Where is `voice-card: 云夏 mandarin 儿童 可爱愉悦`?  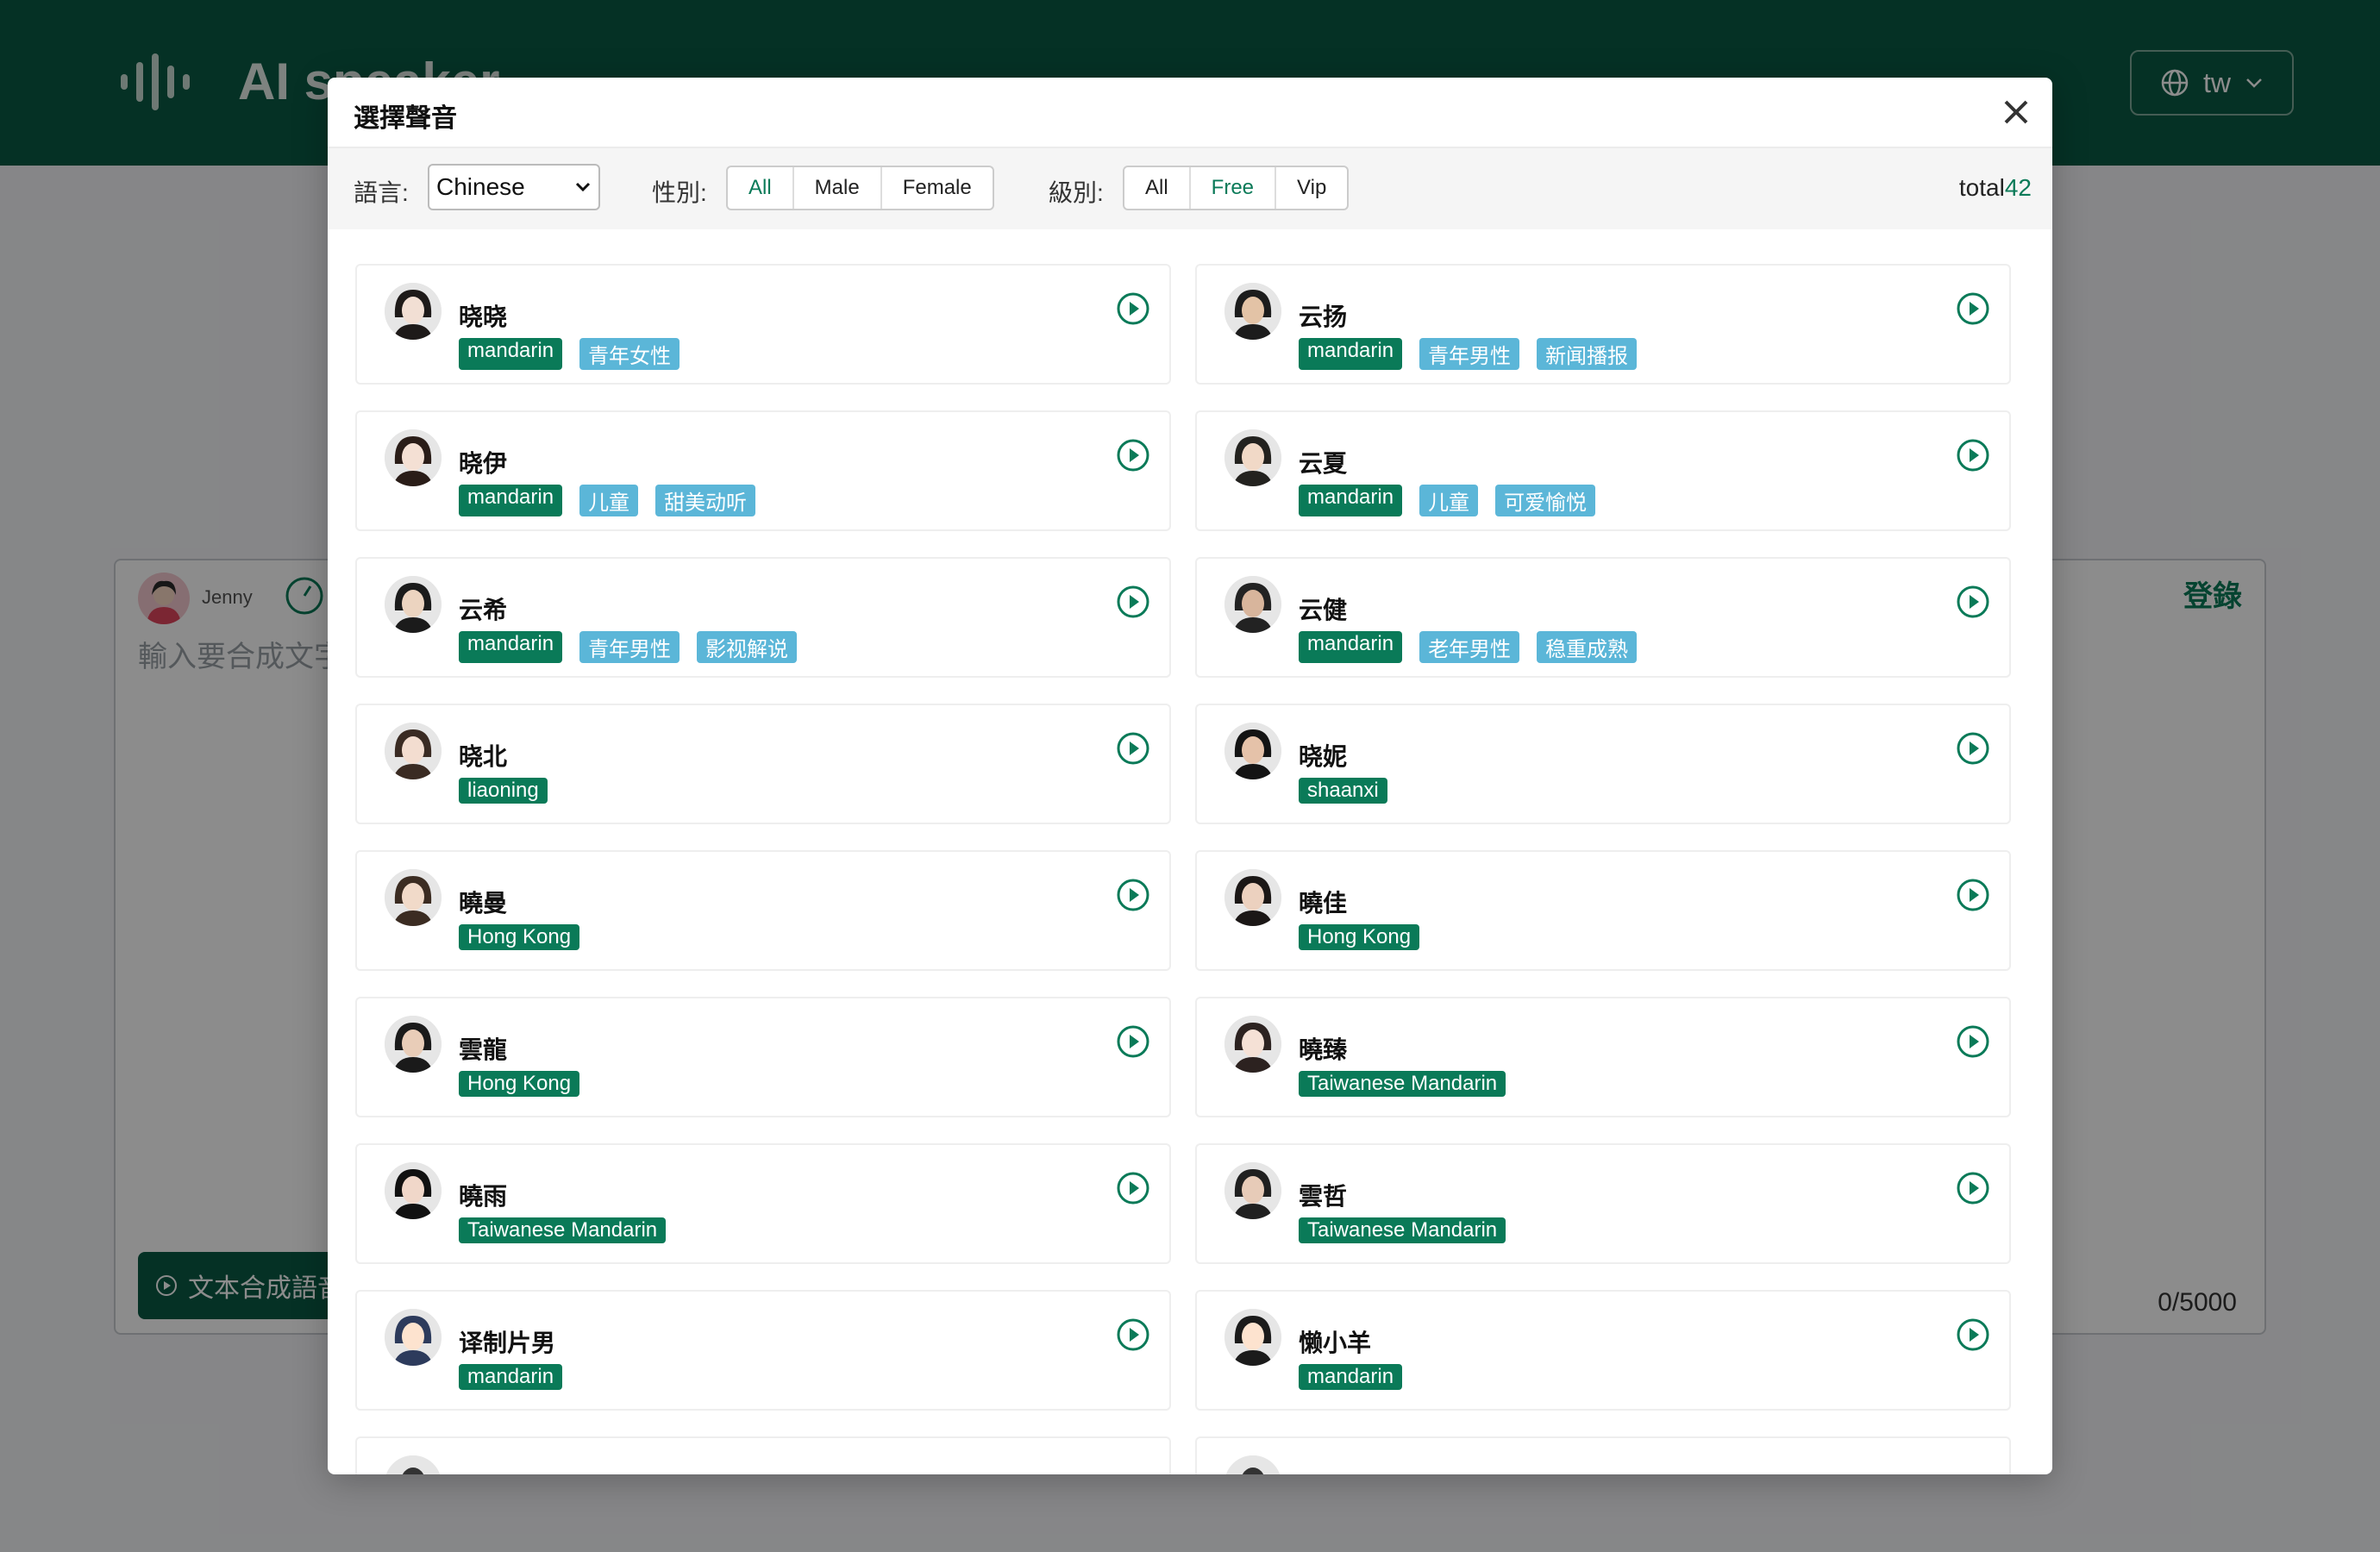 voice-card: 云夏 mandarin 儿童 可爱愉悦 is located at coordinates (1603, 471).